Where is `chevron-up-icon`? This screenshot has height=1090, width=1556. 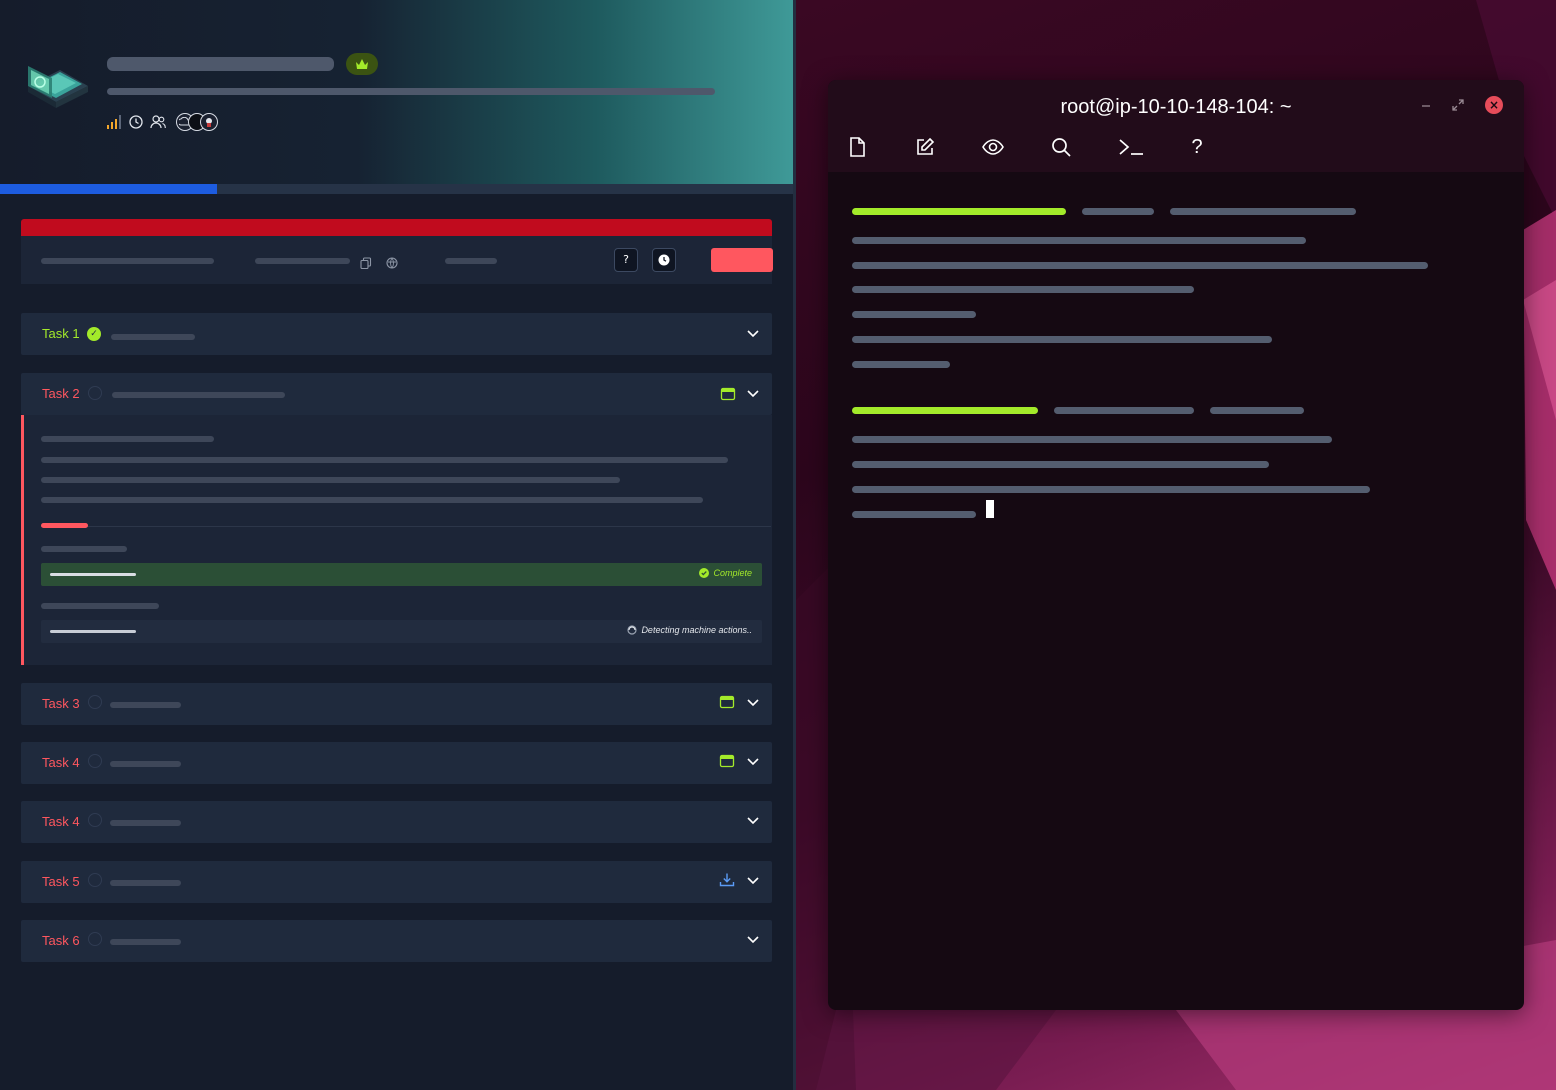 chevron-up-icon is located at coordinates (753, 393).